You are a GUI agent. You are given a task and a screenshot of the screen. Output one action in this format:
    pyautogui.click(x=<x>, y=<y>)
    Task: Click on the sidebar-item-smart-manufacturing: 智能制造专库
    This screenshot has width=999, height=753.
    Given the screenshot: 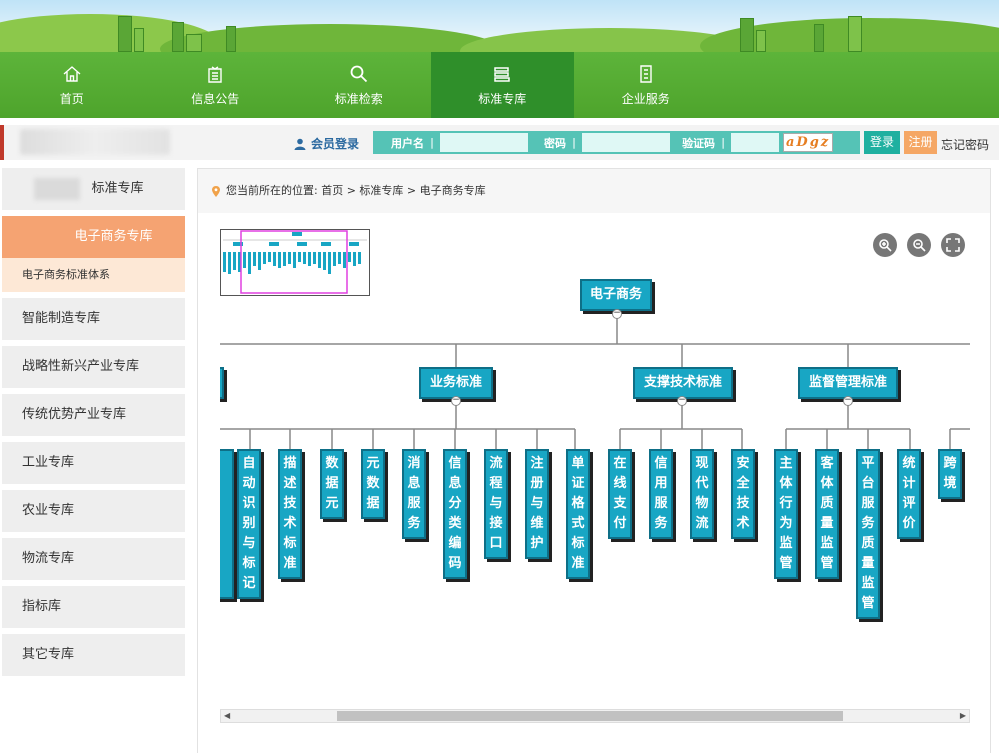 What is the action you would take?
    pyautogui.click(x=93, y=319)
    